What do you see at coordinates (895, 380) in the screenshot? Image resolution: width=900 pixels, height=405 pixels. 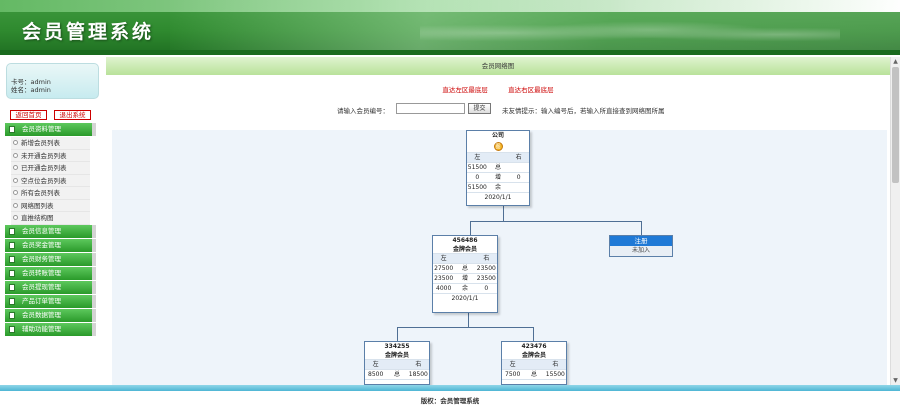 I see `scroll-down-icon: ▼` at bounding box center [895, 380].